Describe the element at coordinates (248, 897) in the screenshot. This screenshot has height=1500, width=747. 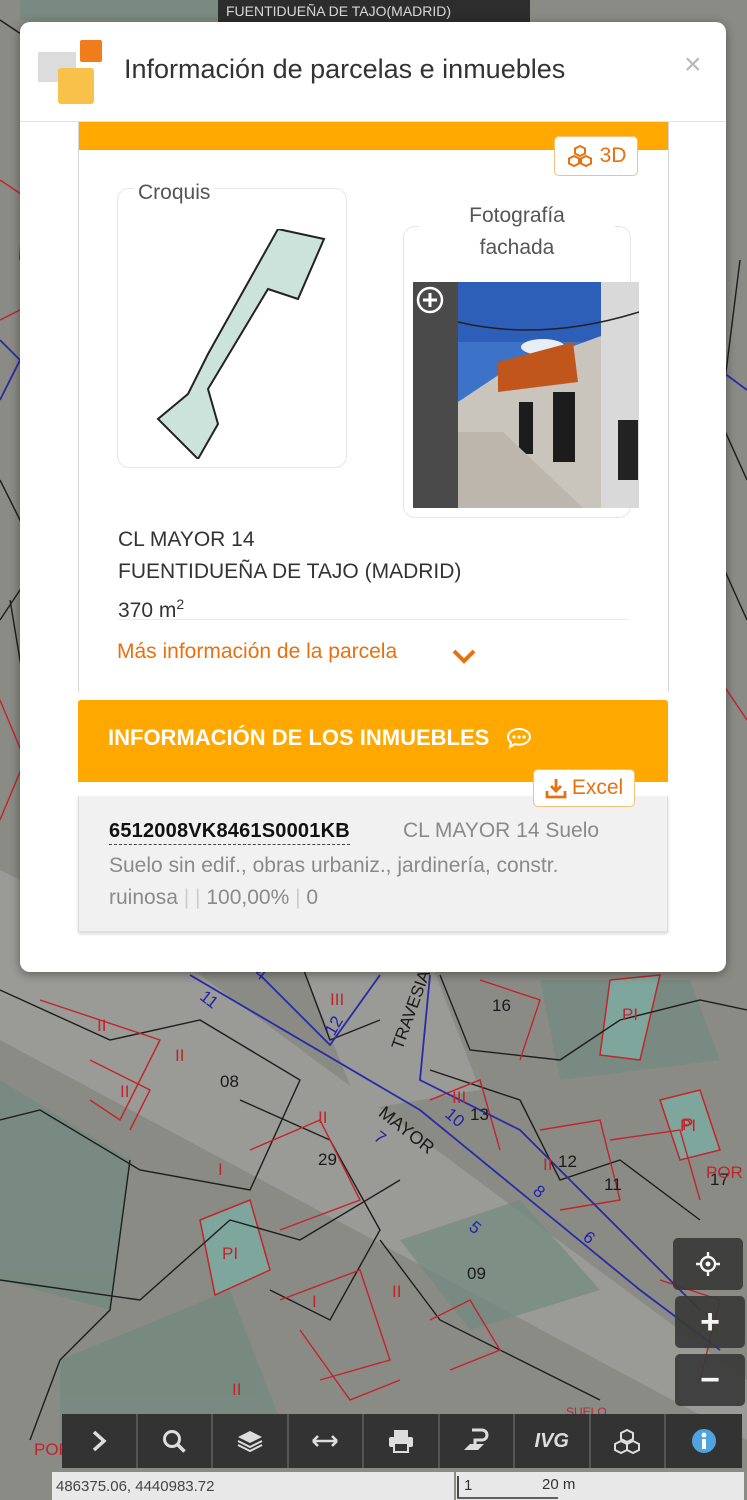
I see `inmueble-participation: 100,00%` at that location.